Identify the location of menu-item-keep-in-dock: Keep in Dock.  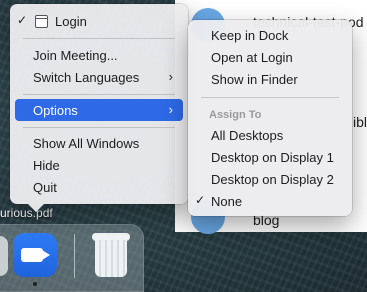
(270, 35).